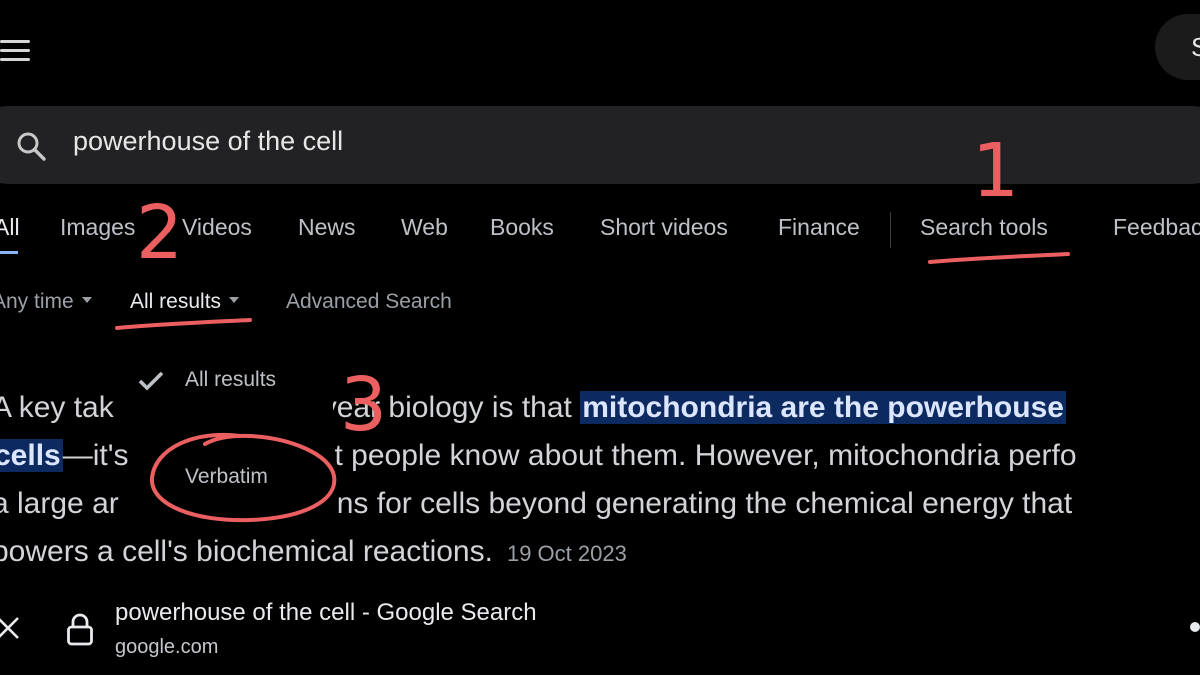 This screenshot has width=1200, height=675. Describe the element at coordinates (151, 381) in the screenshot. I see `checkmark-icon` at that location.